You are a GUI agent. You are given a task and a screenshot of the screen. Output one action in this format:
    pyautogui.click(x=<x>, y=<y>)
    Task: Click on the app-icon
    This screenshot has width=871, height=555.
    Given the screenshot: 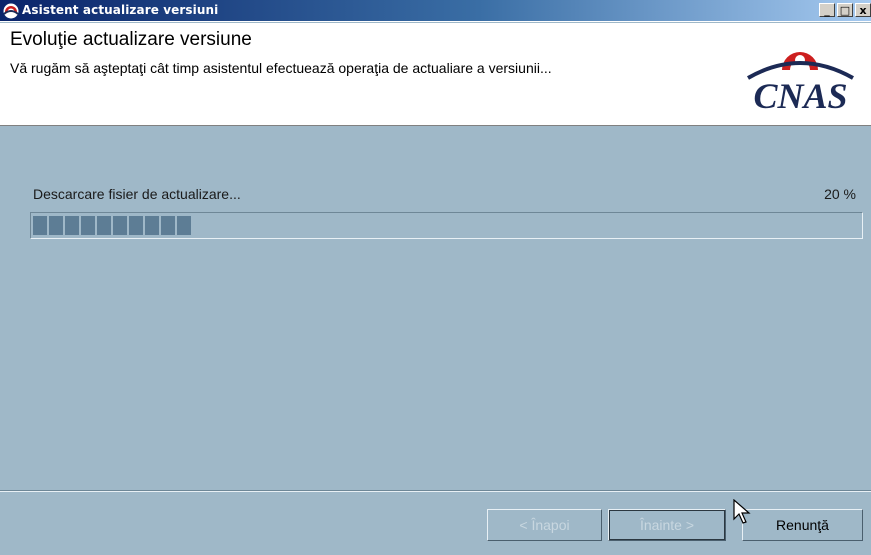 What is the action you would take?
    pyautogui.click(x=11, y=11)
    